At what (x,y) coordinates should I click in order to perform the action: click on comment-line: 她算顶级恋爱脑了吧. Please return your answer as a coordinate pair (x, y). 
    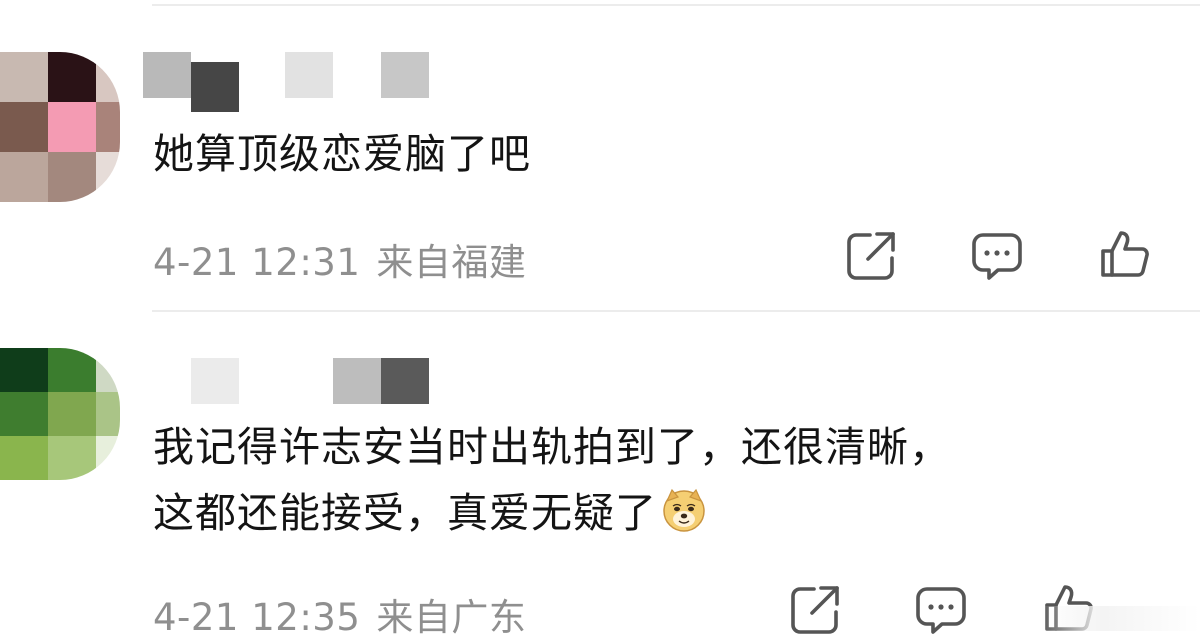
    Looking at the image, I should click on (342, 154).